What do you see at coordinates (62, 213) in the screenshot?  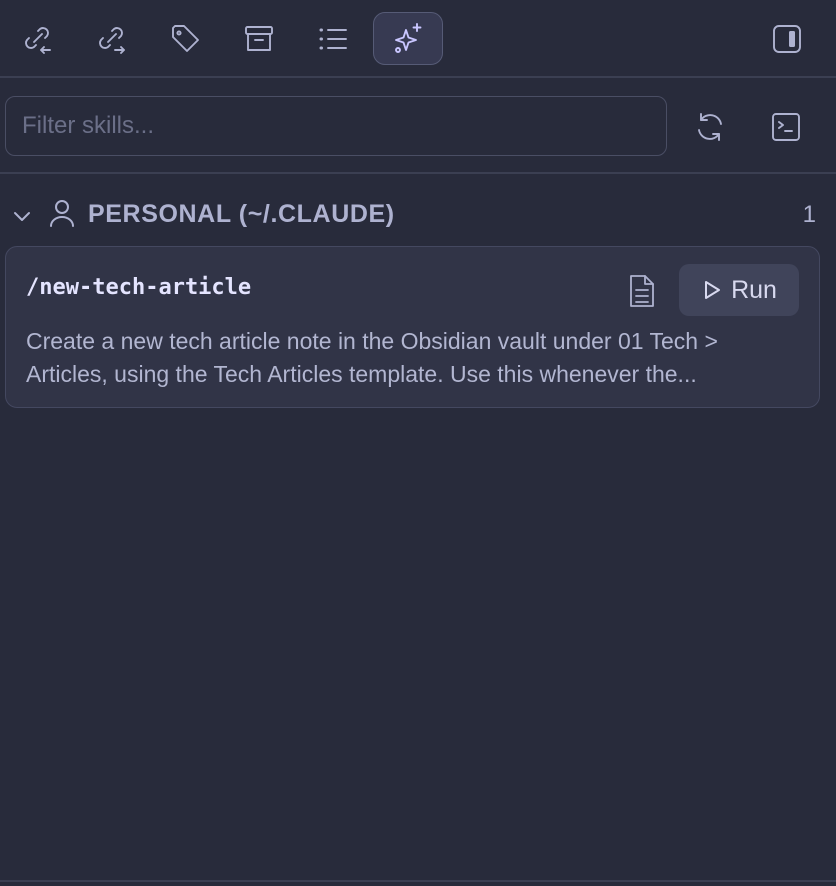 I see `person-icon` at bounding box center [62, 213].